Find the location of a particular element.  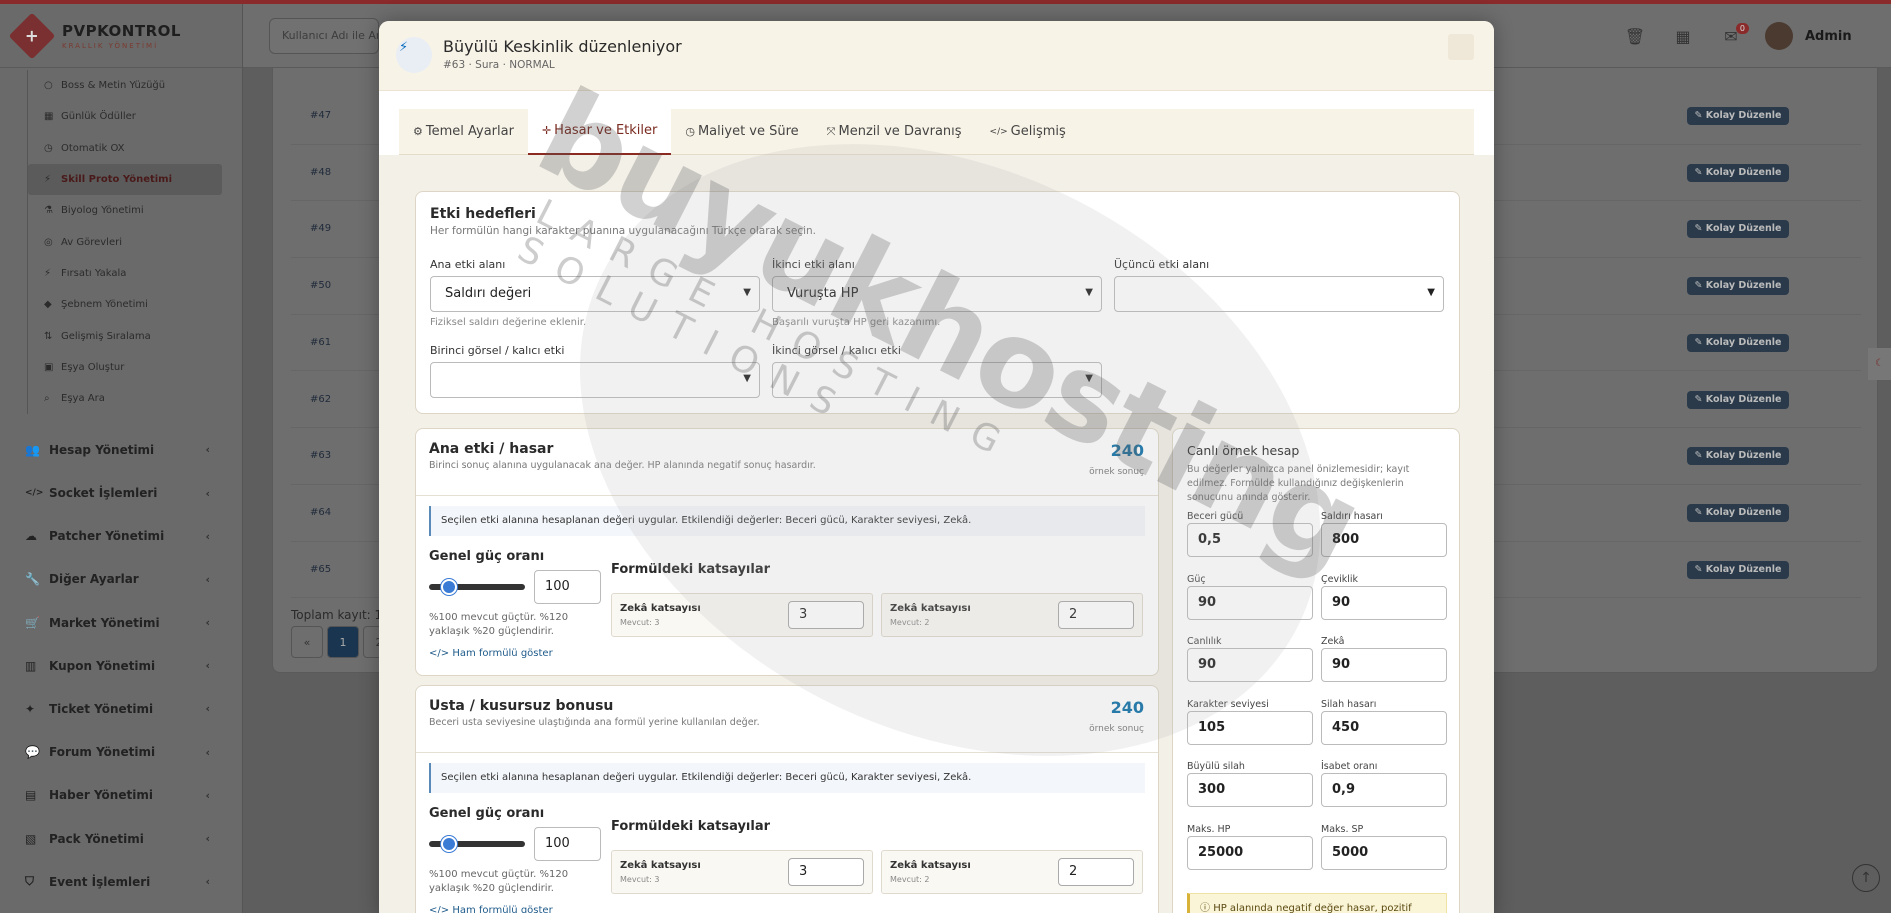

sidebar-item-4: 🛒 Market Yönetimi ‹ is located at coordinates (121, 622).